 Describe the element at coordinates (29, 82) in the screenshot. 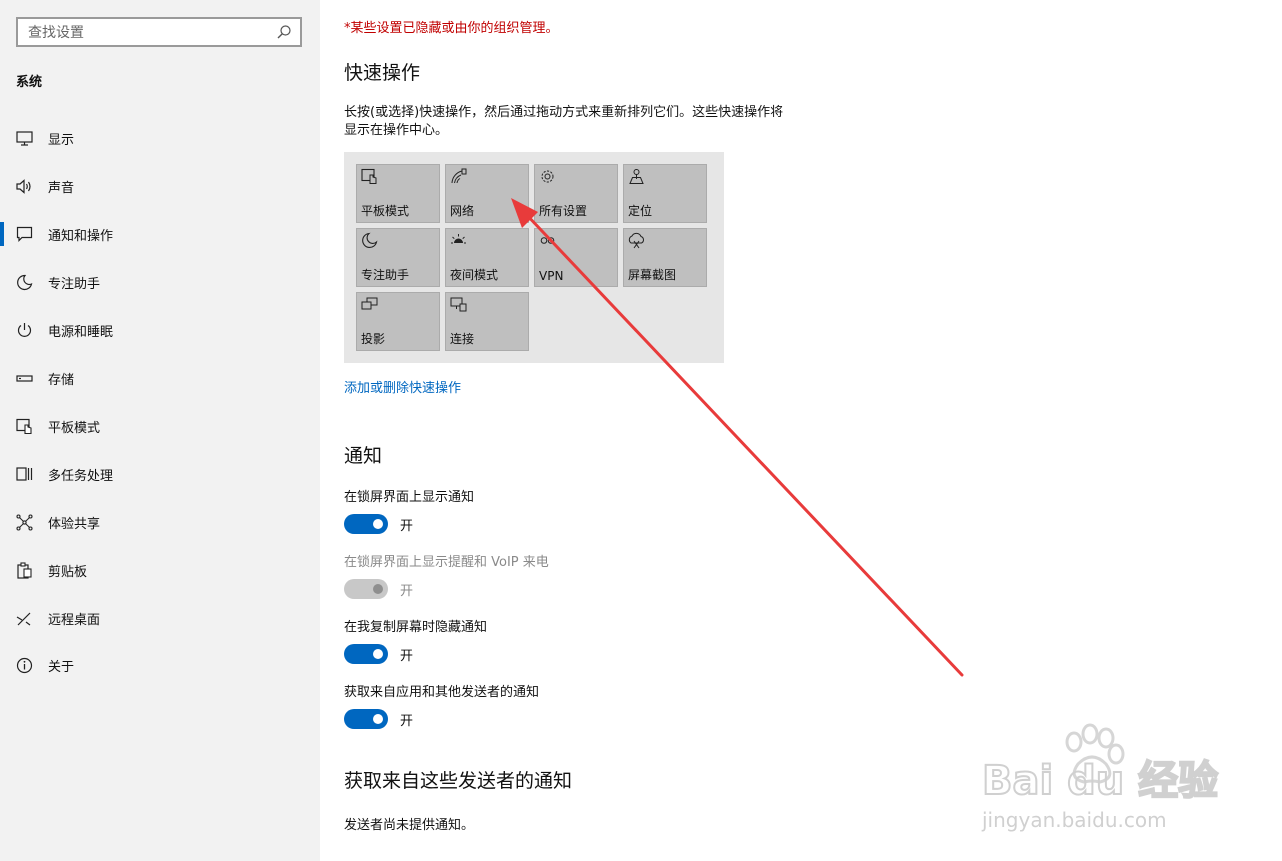

I see `sidebar-section-title: 系统` at that location.